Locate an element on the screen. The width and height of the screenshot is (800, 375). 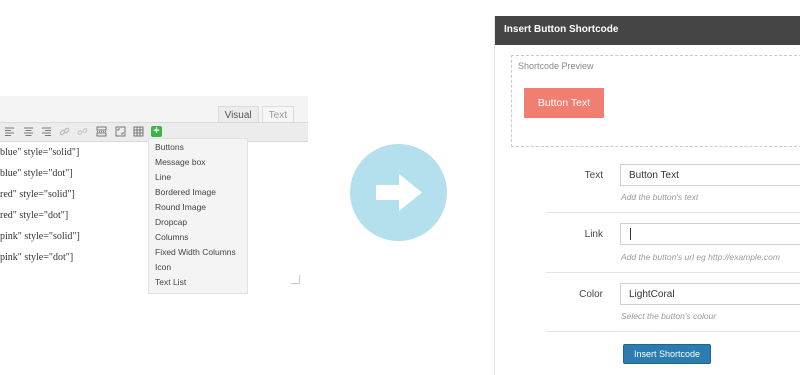
unlink-icon is located at coordinates (82, 131).